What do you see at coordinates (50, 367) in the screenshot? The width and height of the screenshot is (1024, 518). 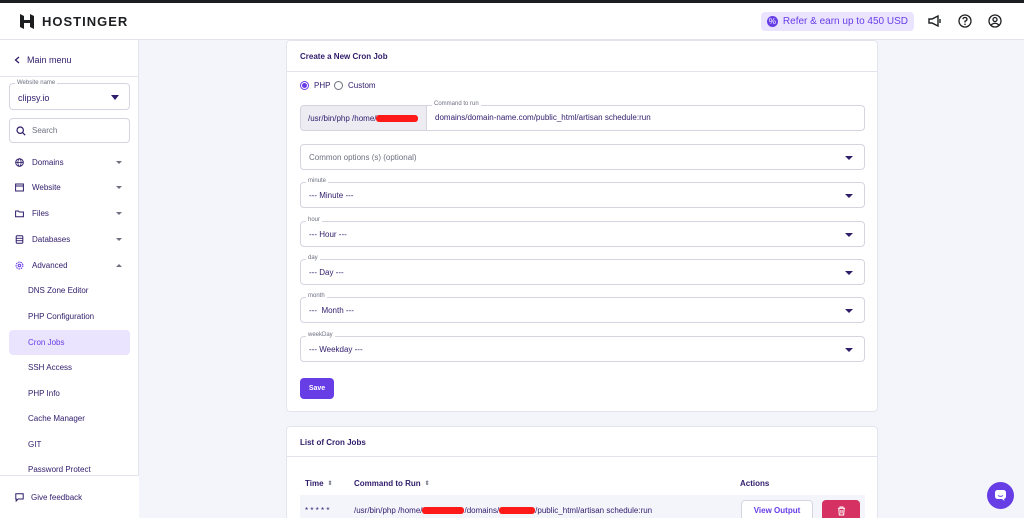 I see `sidebar-subitem-label: SSH Access` at bounding box center [50, 367].